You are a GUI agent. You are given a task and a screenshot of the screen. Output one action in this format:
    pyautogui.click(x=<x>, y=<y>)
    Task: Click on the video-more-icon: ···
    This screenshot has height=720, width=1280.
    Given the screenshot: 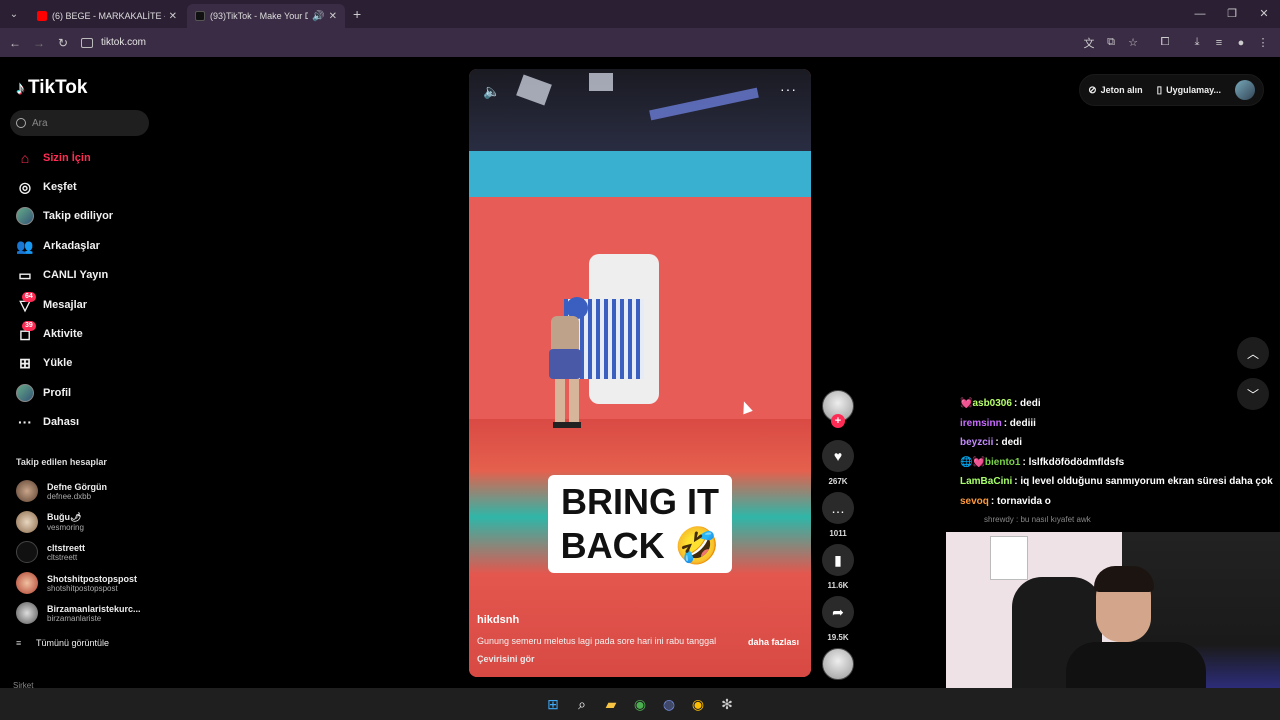 What is the action you would take?
    pyautogui.click(x=788, y=89)
    